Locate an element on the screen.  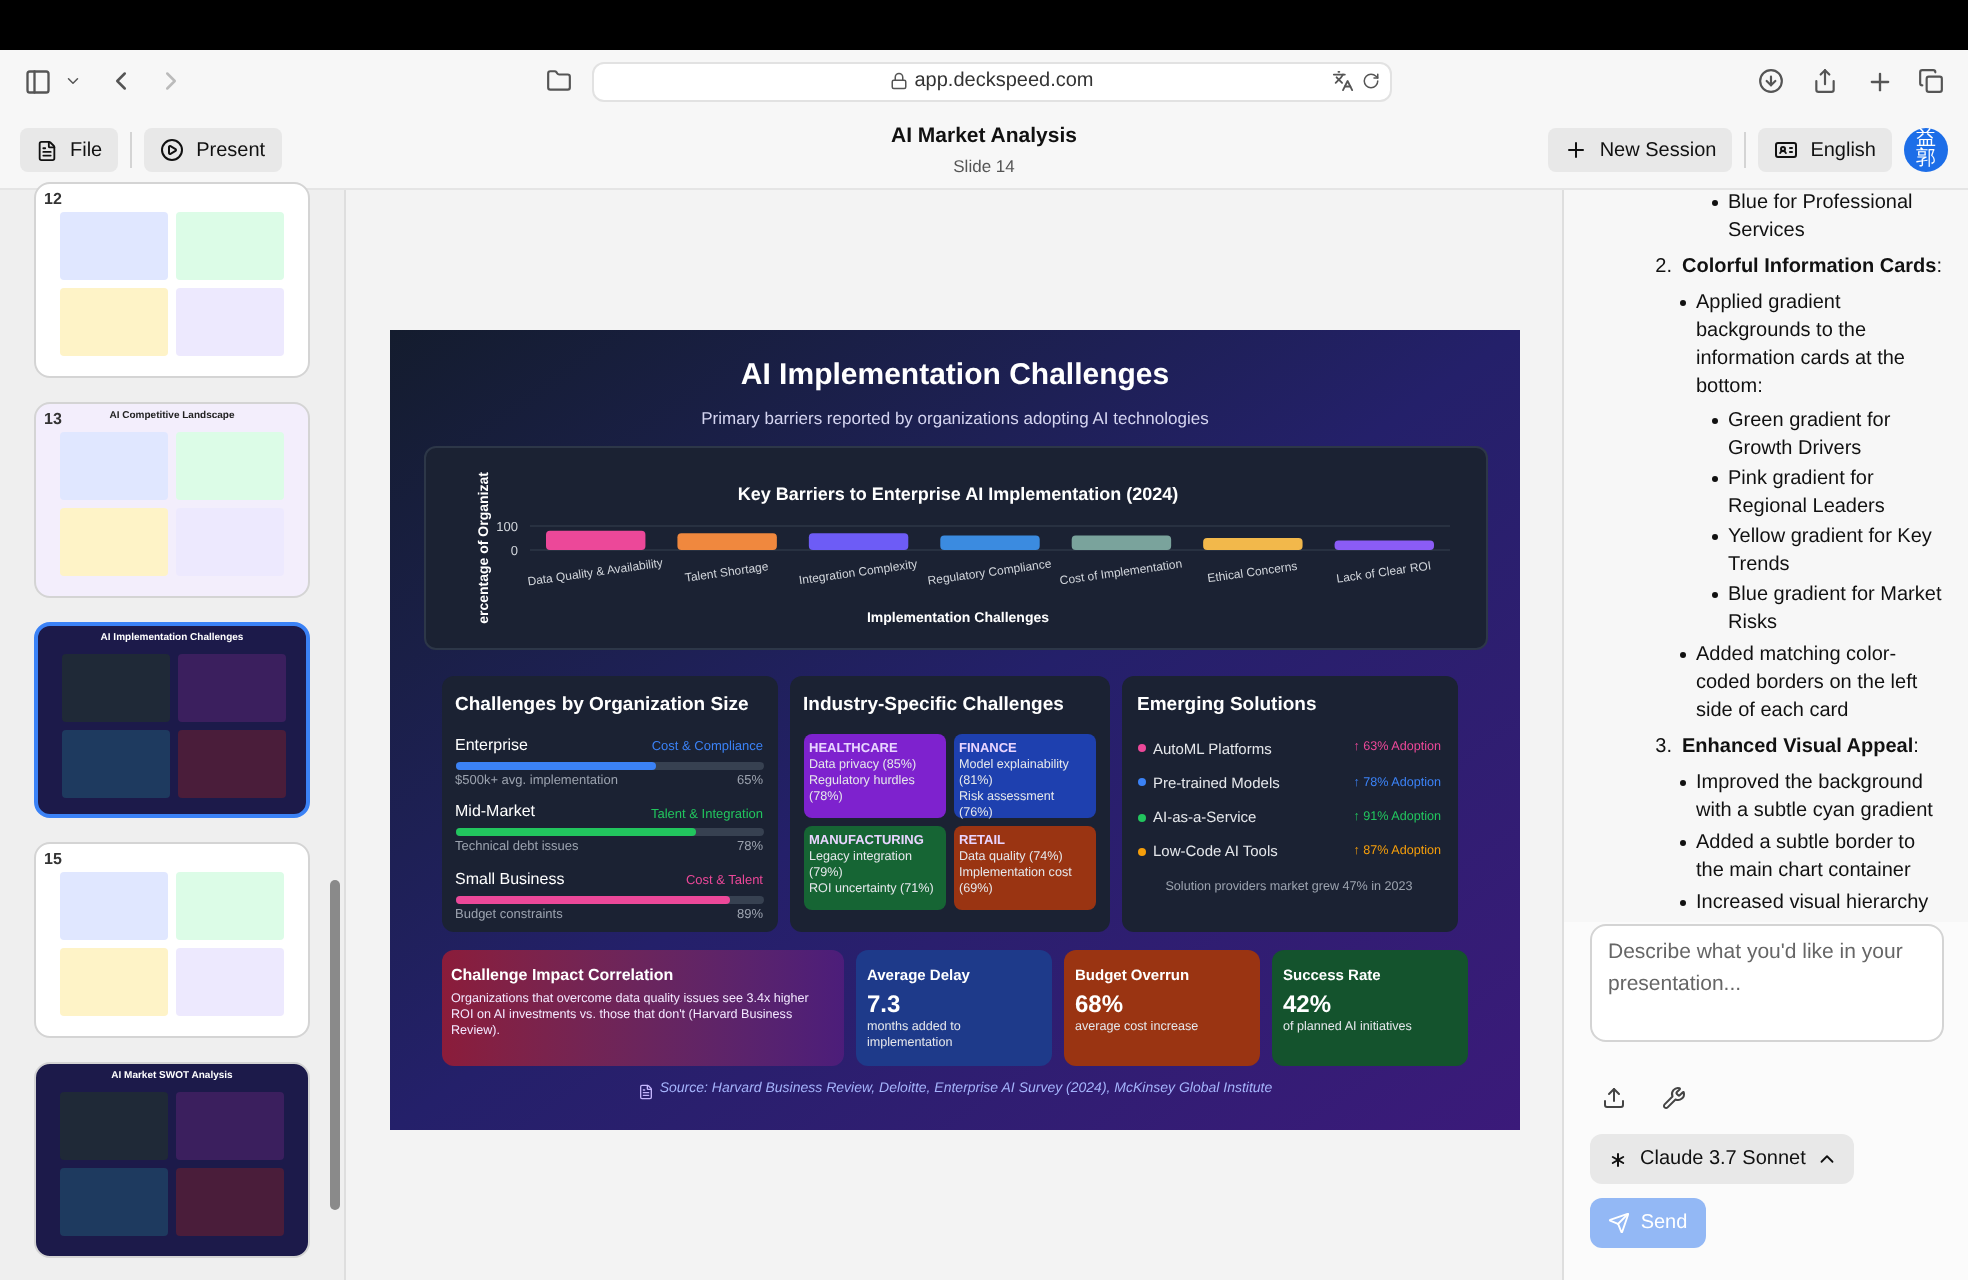
row-label: Enterprise is located at coordinates (491, 745).